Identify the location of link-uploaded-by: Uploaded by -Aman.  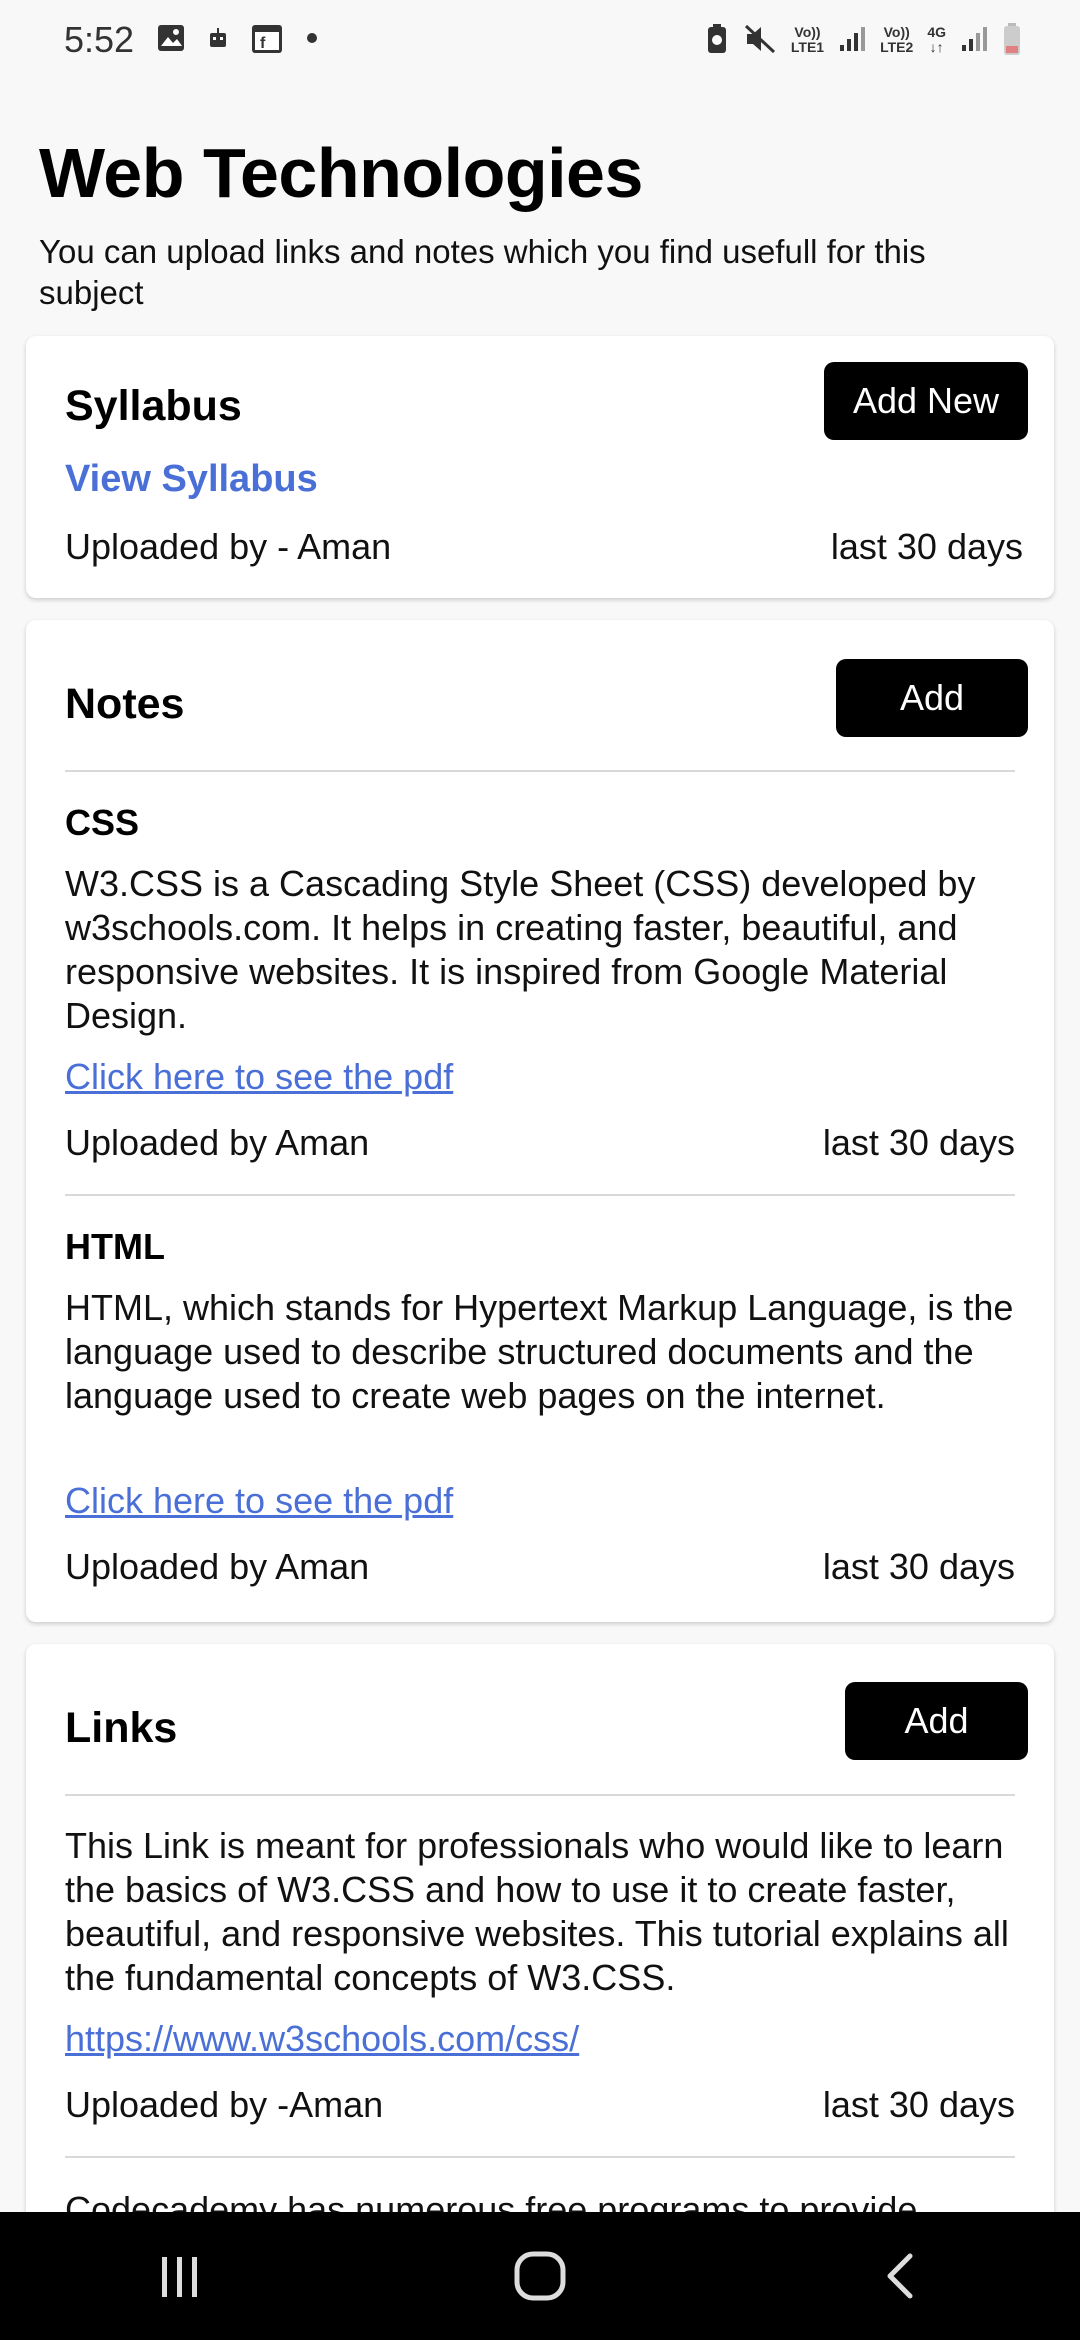
(224, 2104).